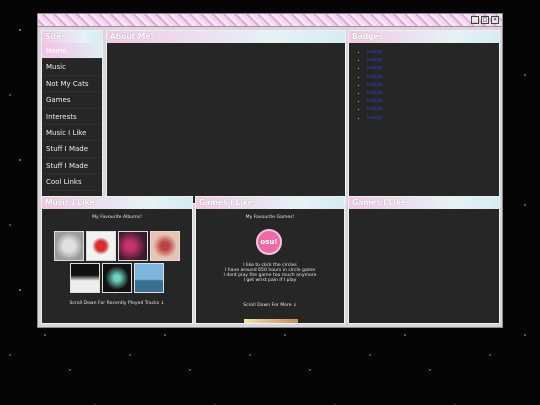 This screenshot has height=405, width=540. What do you see at coordinates (269, 242) in the screenshot?
I see `osu-logo-icon: osu!` at bounding box center [269, 242].